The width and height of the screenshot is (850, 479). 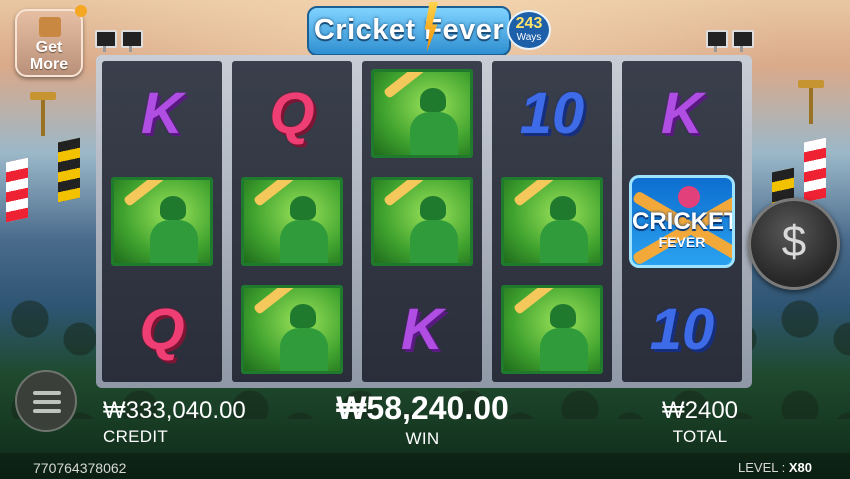 I want to click on win-display: ₩58,240.00 WIN, so click(x=422, y=419).